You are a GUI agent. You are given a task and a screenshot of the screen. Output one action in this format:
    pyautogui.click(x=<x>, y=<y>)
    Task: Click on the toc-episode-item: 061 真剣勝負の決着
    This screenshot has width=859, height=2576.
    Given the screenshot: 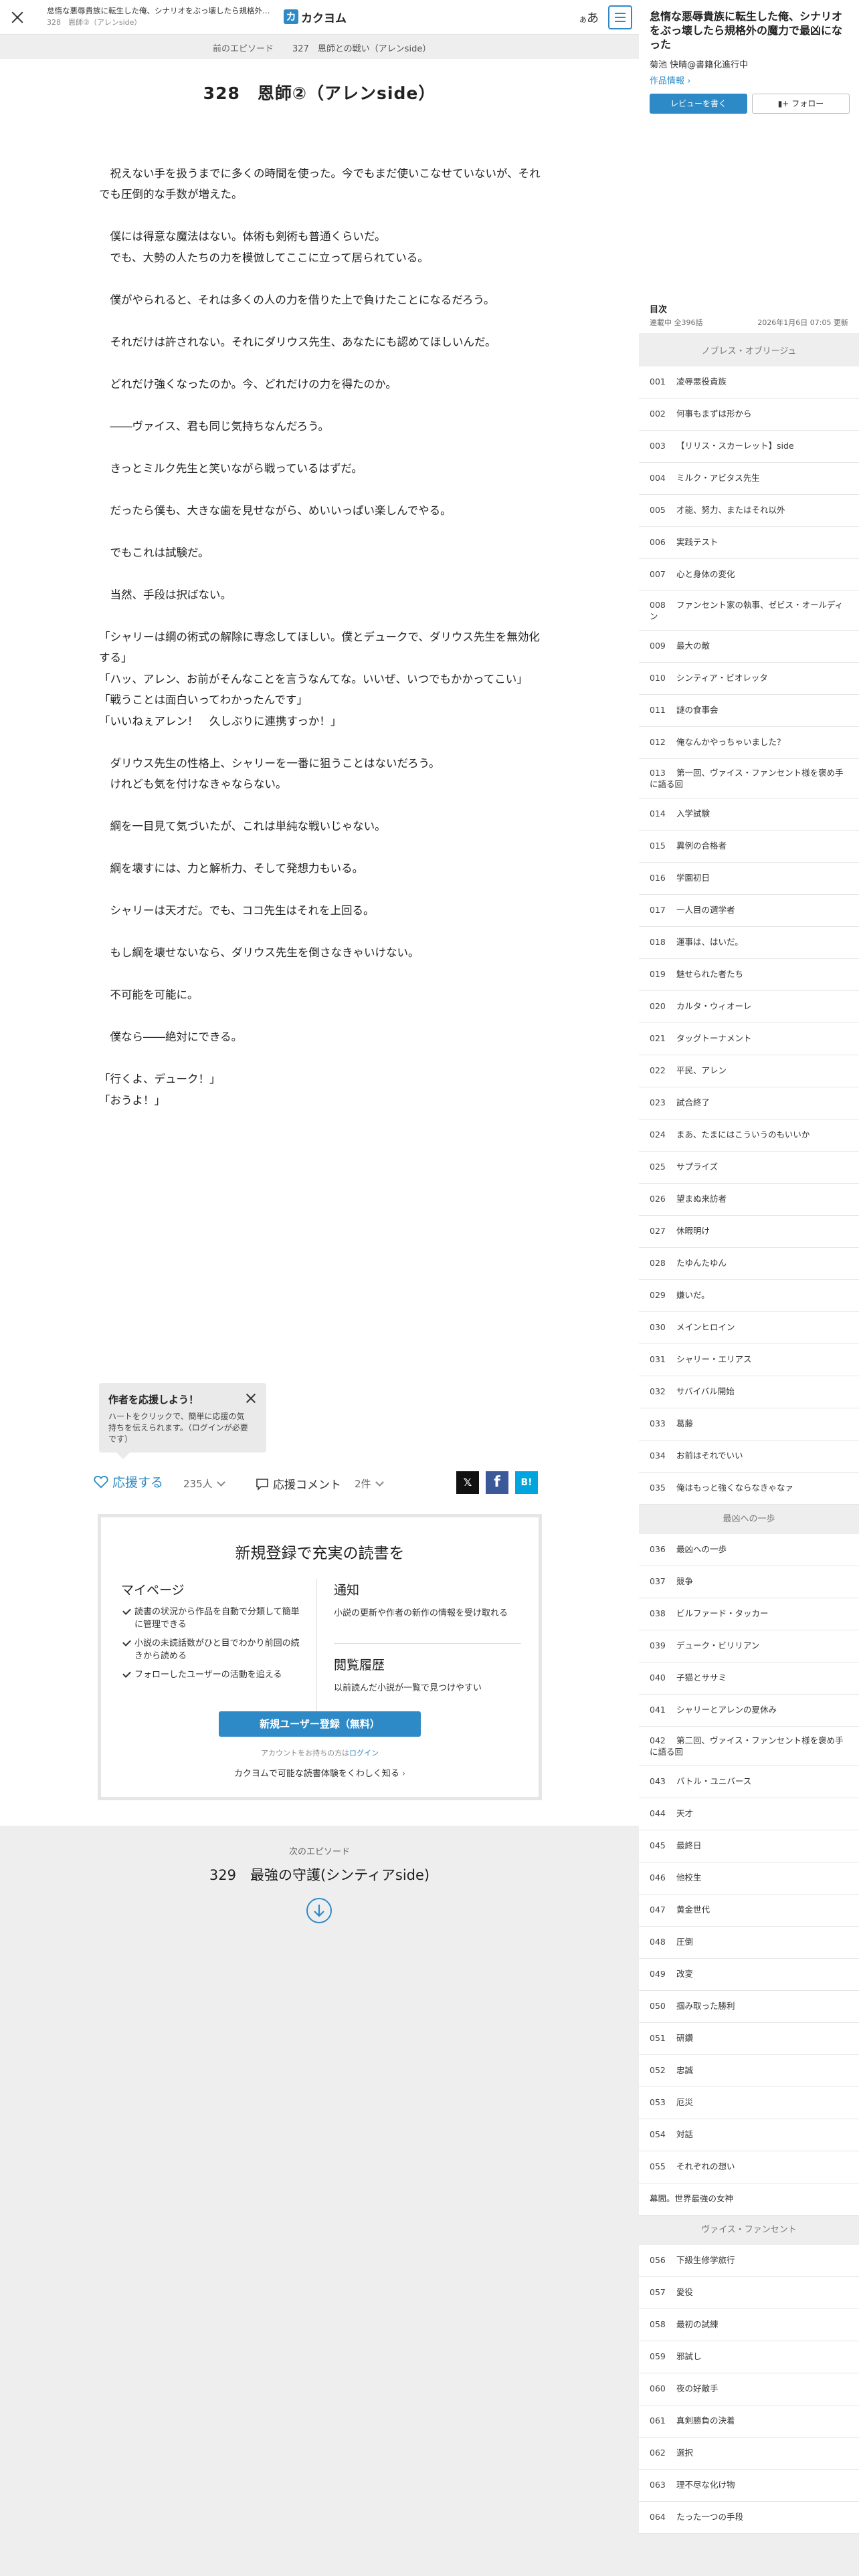 What is the action you would take?
    pyautogui.click(x=749, y=2422)
    